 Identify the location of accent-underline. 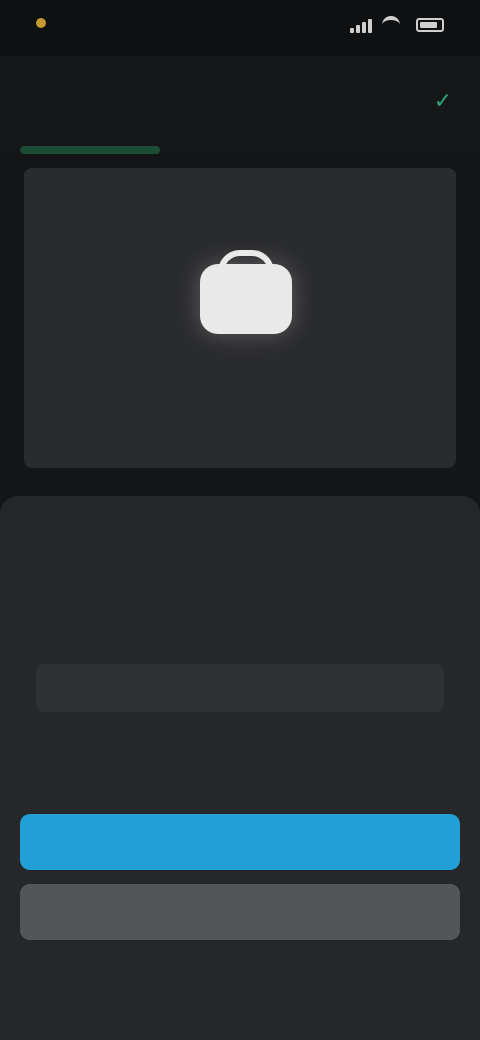
(90, 150).